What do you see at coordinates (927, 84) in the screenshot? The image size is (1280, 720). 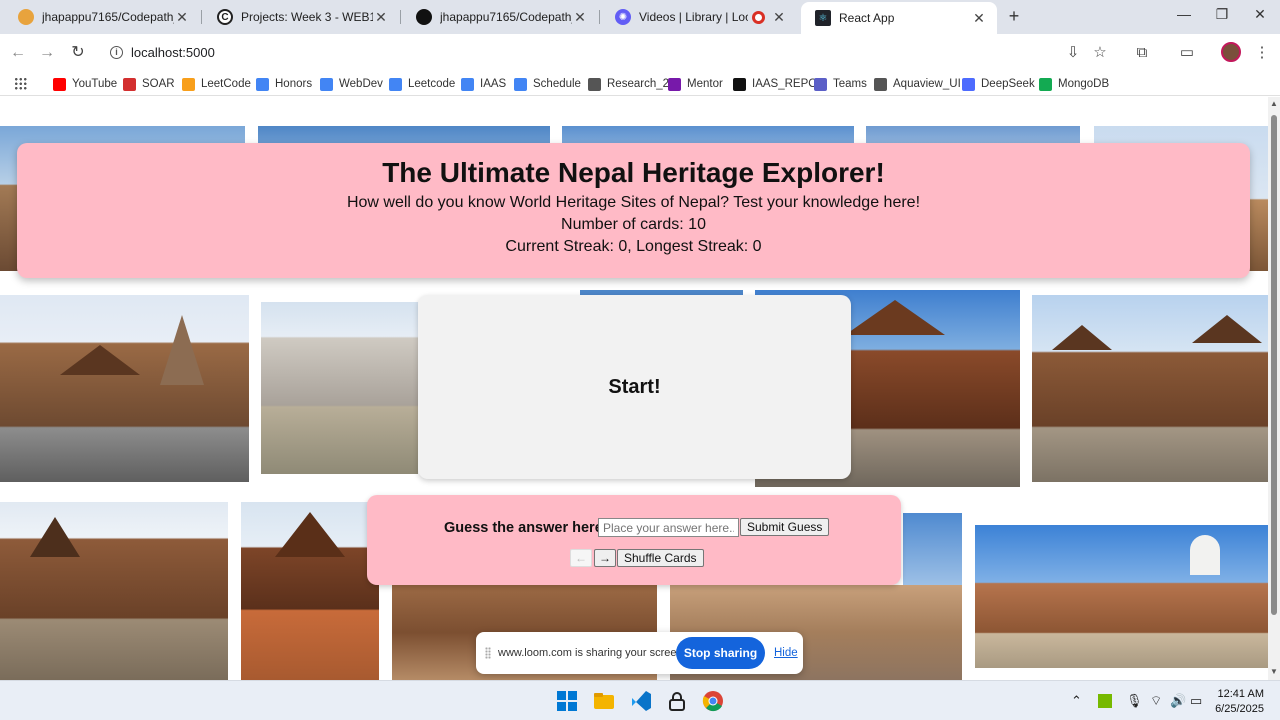 I see `bookmark-label: Aquaview_UI` at bounding box center [927, 84].